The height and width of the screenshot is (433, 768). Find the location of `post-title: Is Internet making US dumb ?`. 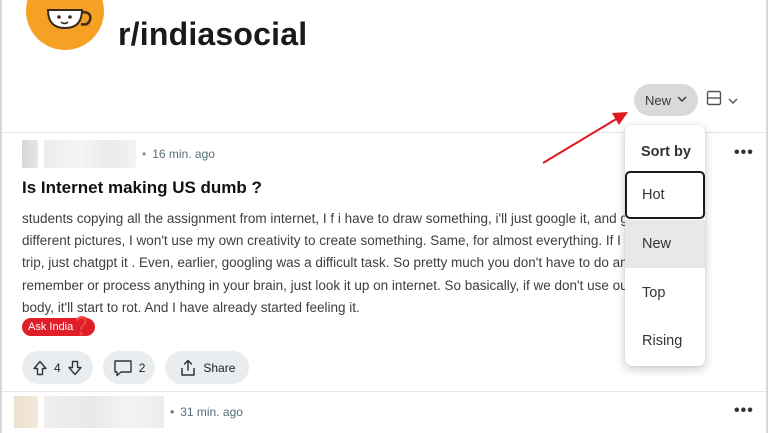

post-title: Is Internet making US dumb ? is located at coordinates (142, 188).